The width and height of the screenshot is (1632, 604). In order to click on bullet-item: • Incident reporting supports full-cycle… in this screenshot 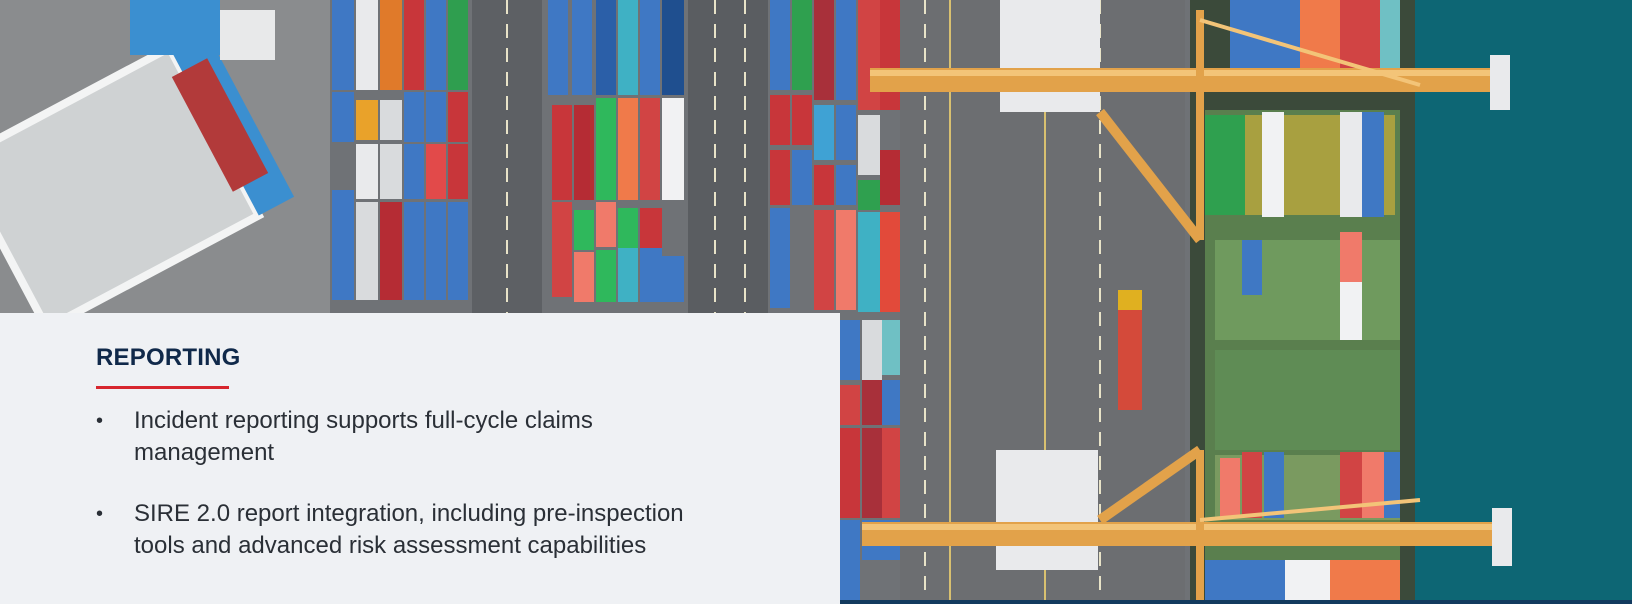, I will do `click(396, 437)`.